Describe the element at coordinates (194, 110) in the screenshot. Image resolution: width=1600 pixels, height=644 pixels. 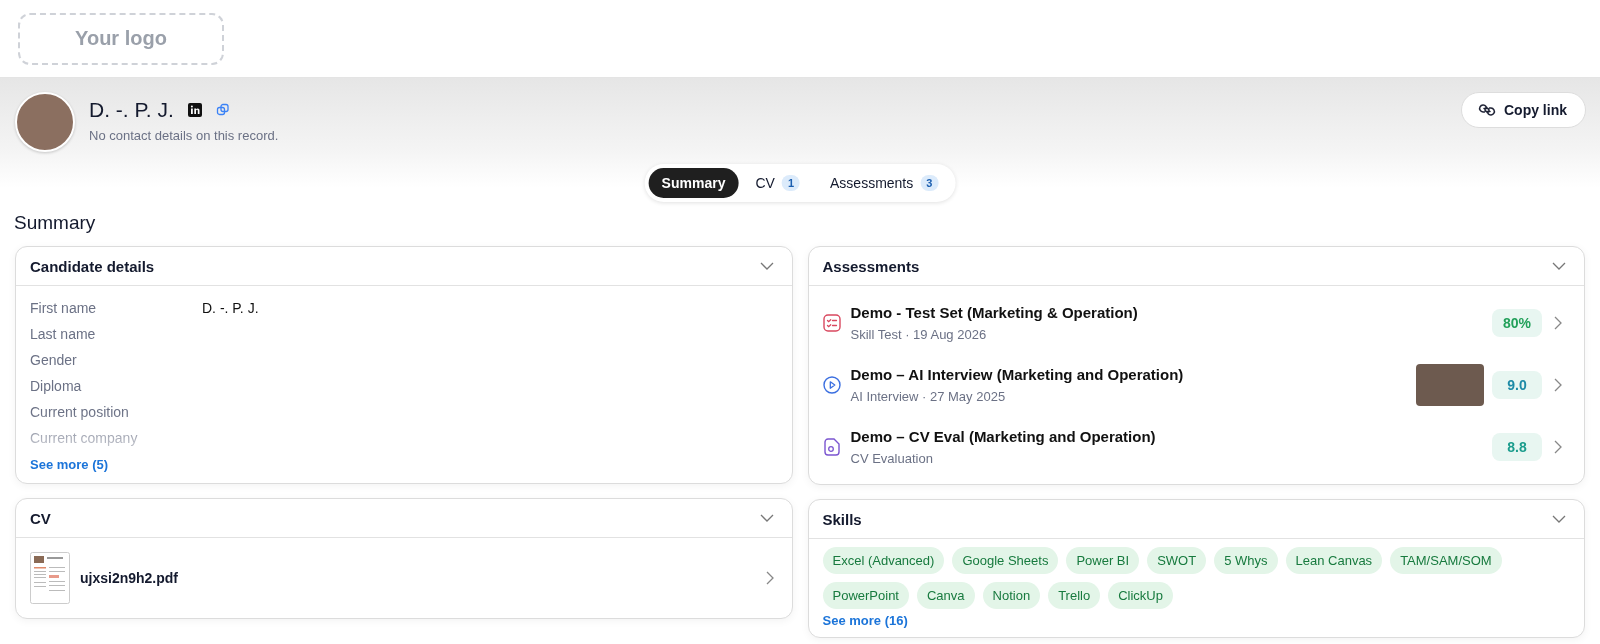
I see `linkedin-icon` at that location.